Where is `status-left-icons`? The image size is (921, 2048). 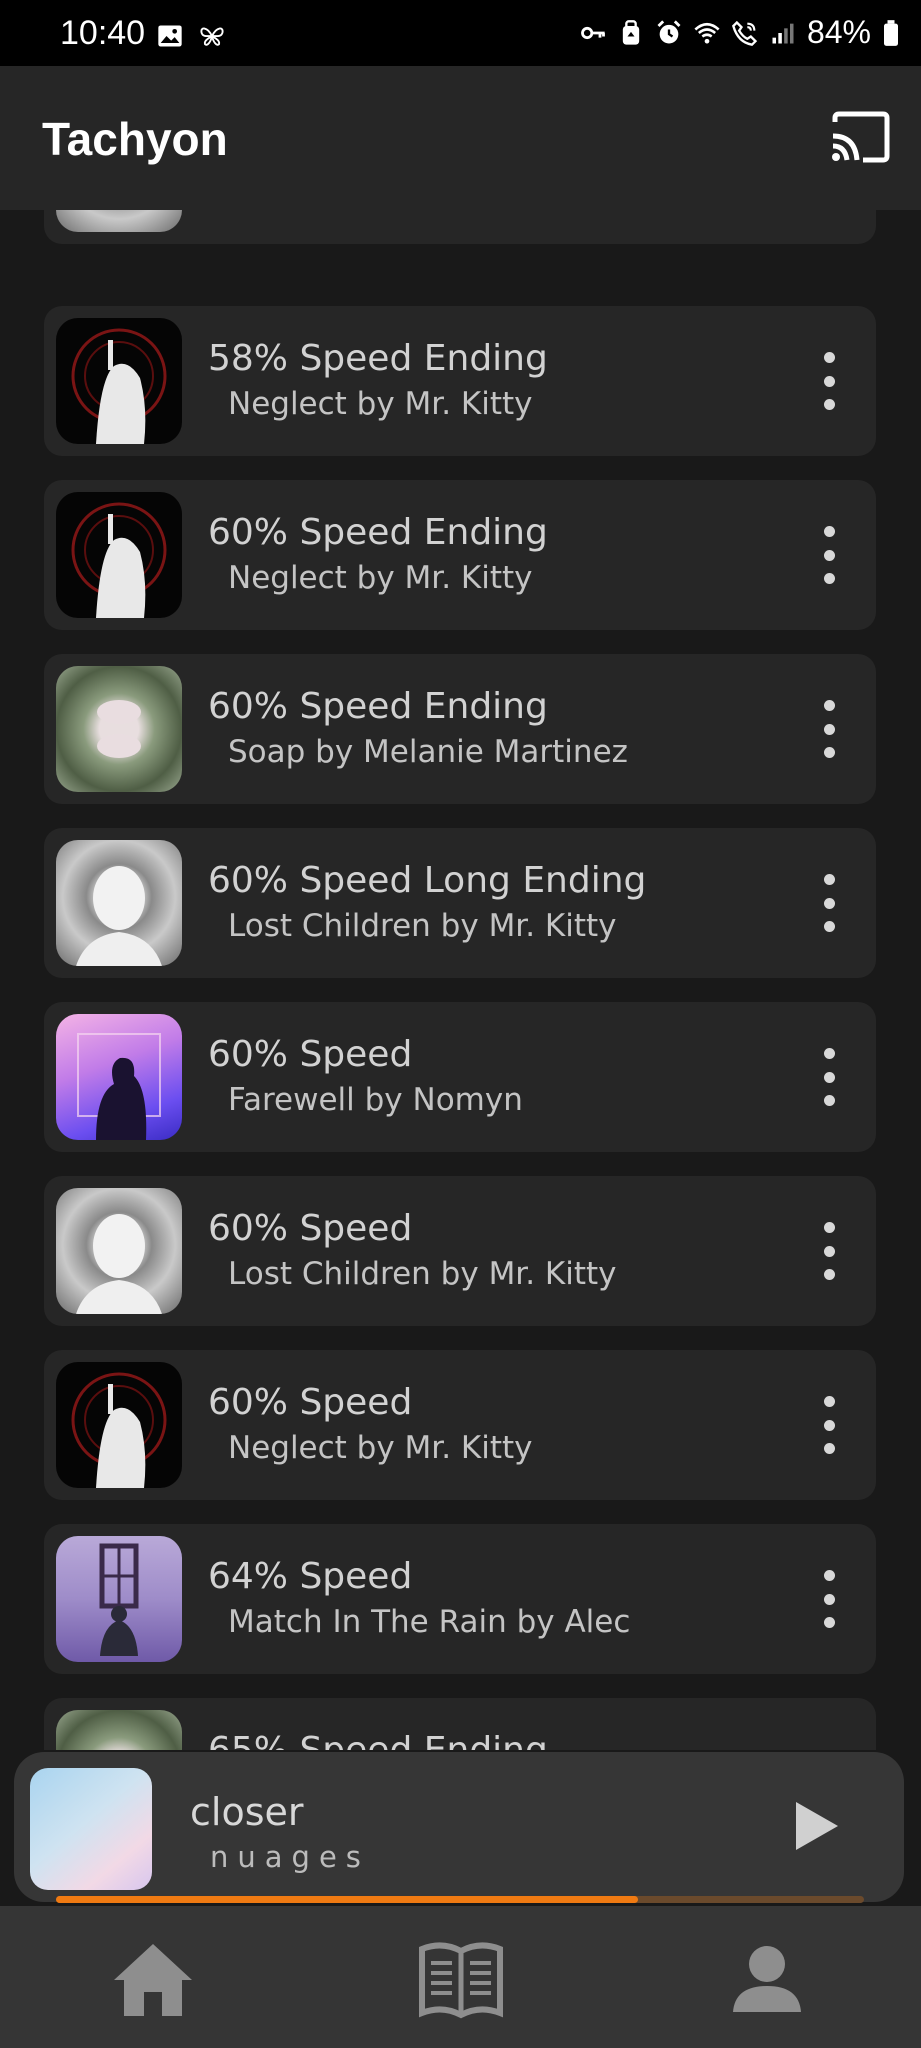 status-left-icons is located at coordinates (191, 36).